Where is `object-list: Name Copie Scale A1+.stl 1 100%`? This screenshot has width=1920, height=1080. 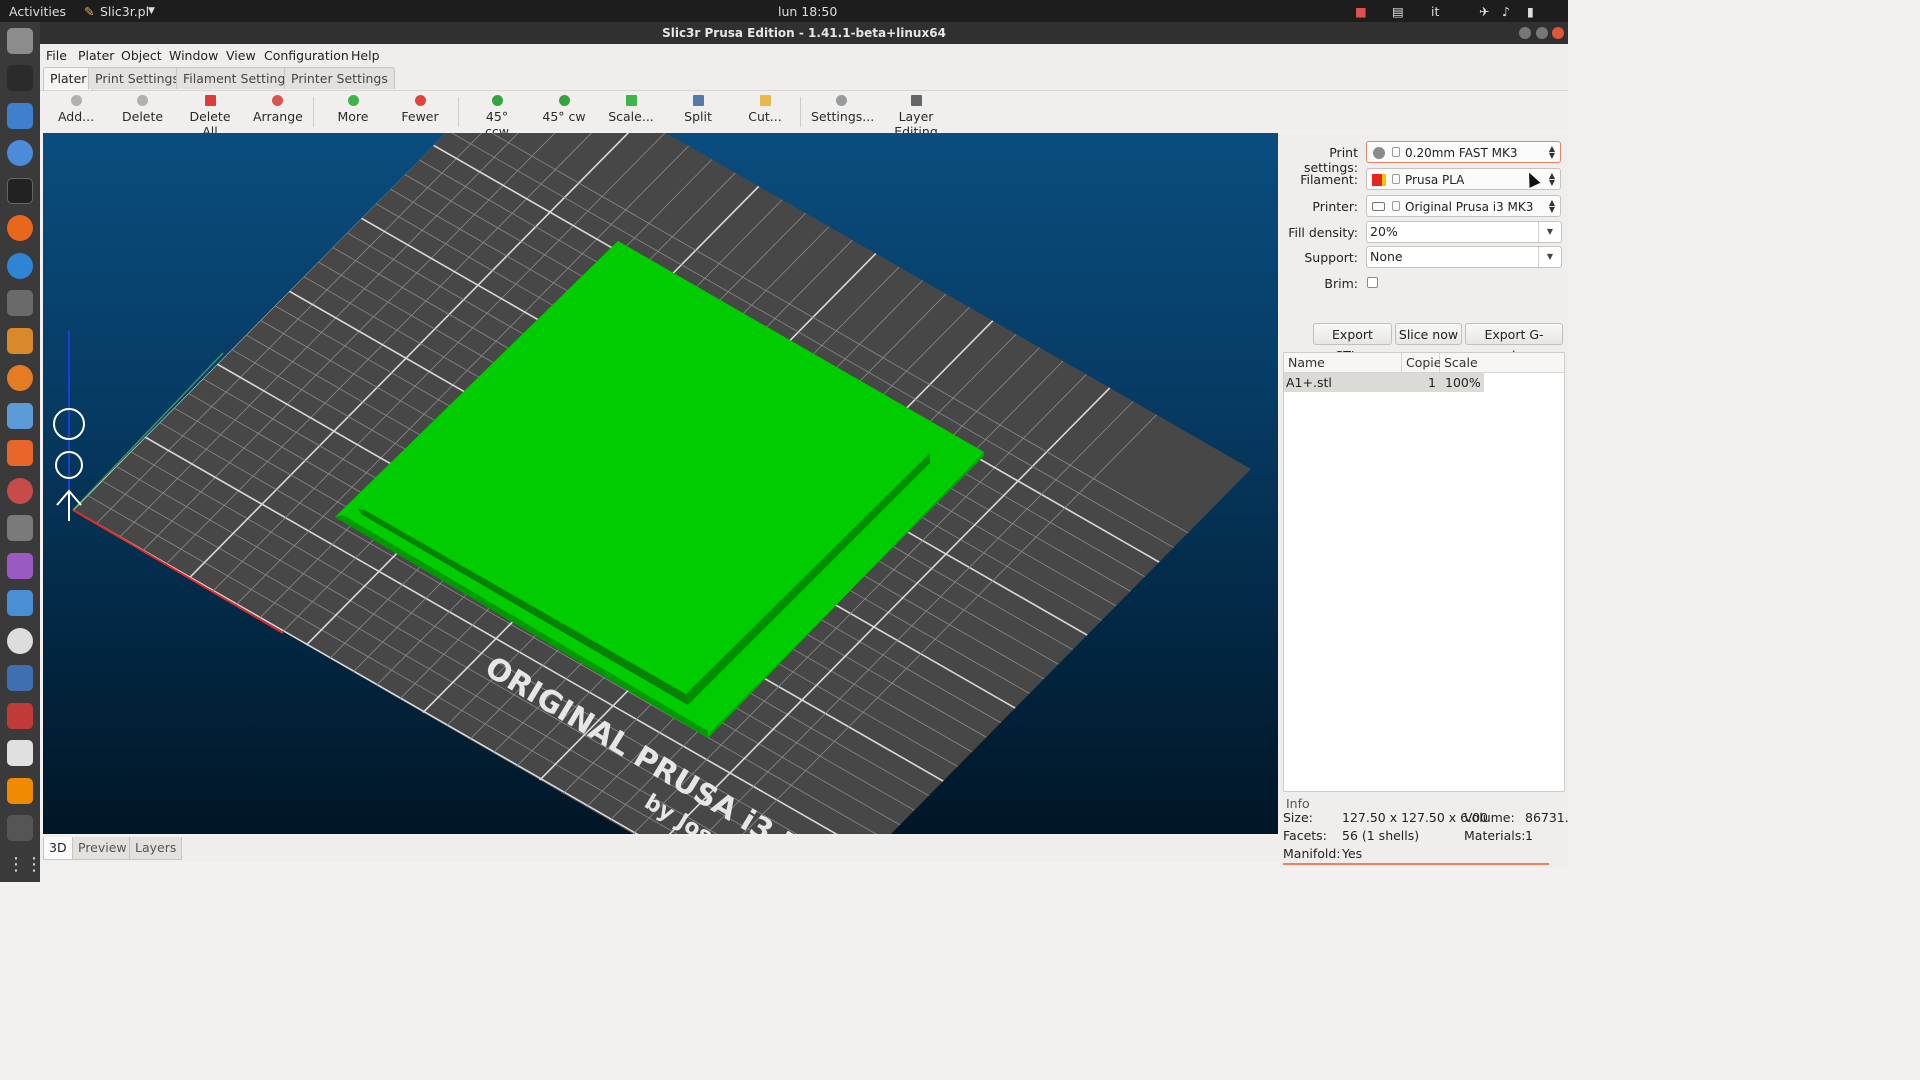 object-list: Name Copie Scale A1+.stl 1 100% is located at coordinates (1424, 572).